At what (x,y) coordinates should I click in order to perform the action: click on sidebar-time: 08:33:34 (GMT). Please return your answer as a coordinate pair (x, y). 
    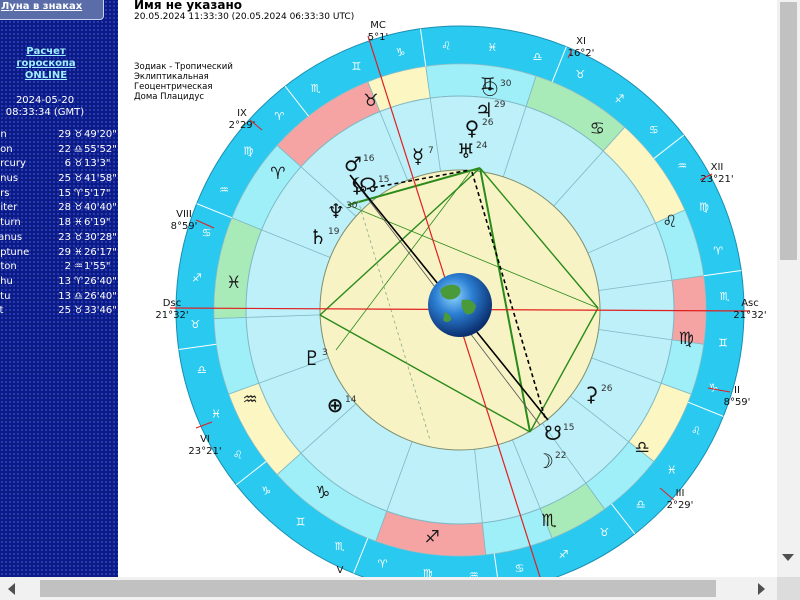
    Looking at the image, I should click on (45, 112).